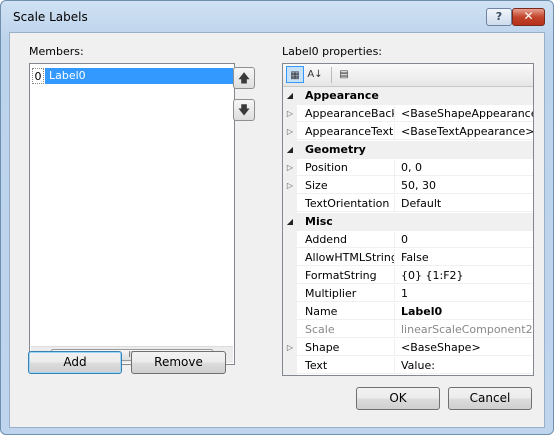 This screenshot has height=437, width=556. Describe the element at coordinates (319, 221) in the screenshot. I see `category-label: Misc` at that location.